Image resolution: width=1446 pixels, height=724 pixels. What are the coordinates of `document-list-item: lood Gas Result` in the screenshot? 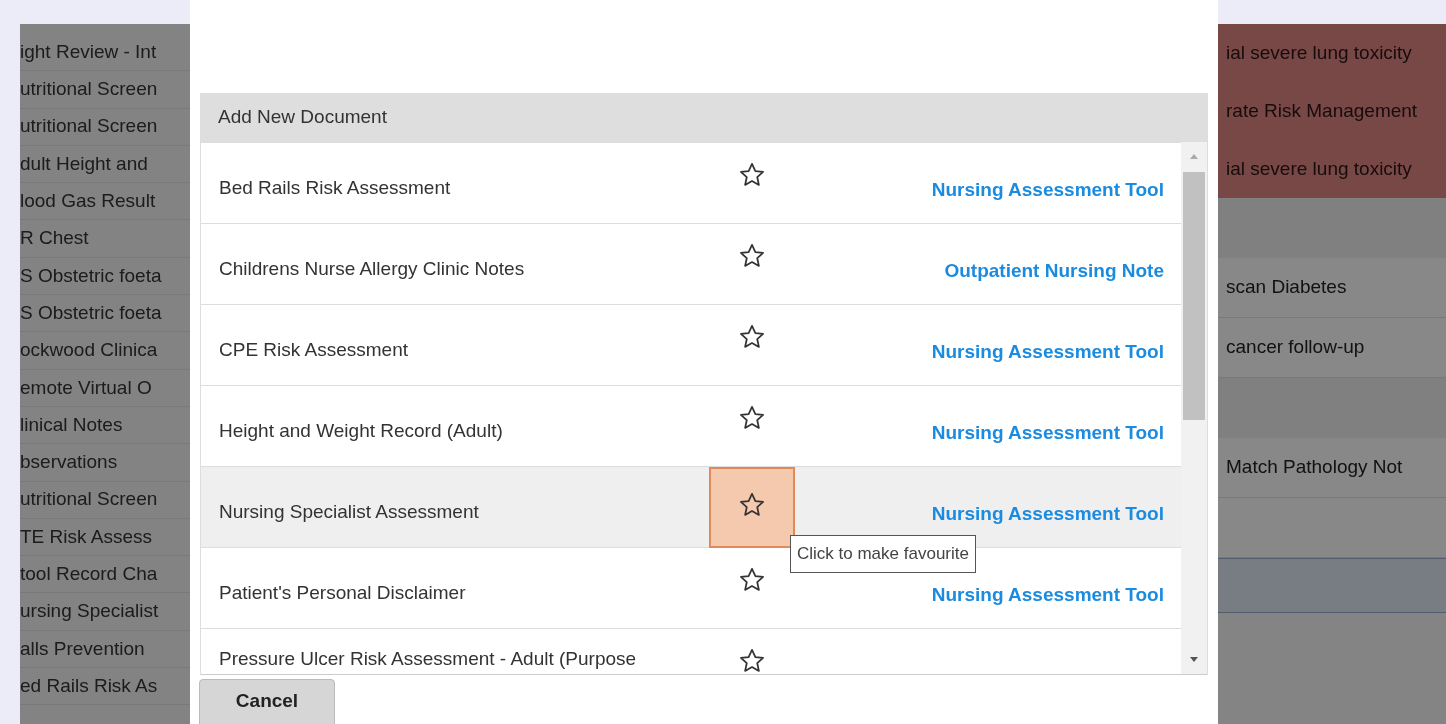 It's located at (88, 201).